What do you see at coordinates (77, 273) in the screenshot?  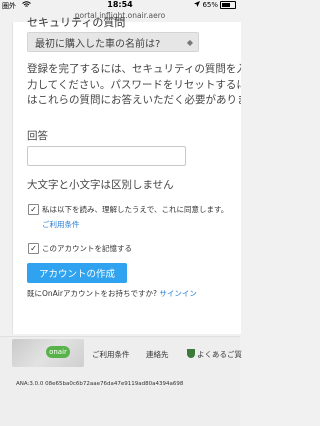 I see `create-account-button: アカウントの作成` at bounding box center [77, 273].